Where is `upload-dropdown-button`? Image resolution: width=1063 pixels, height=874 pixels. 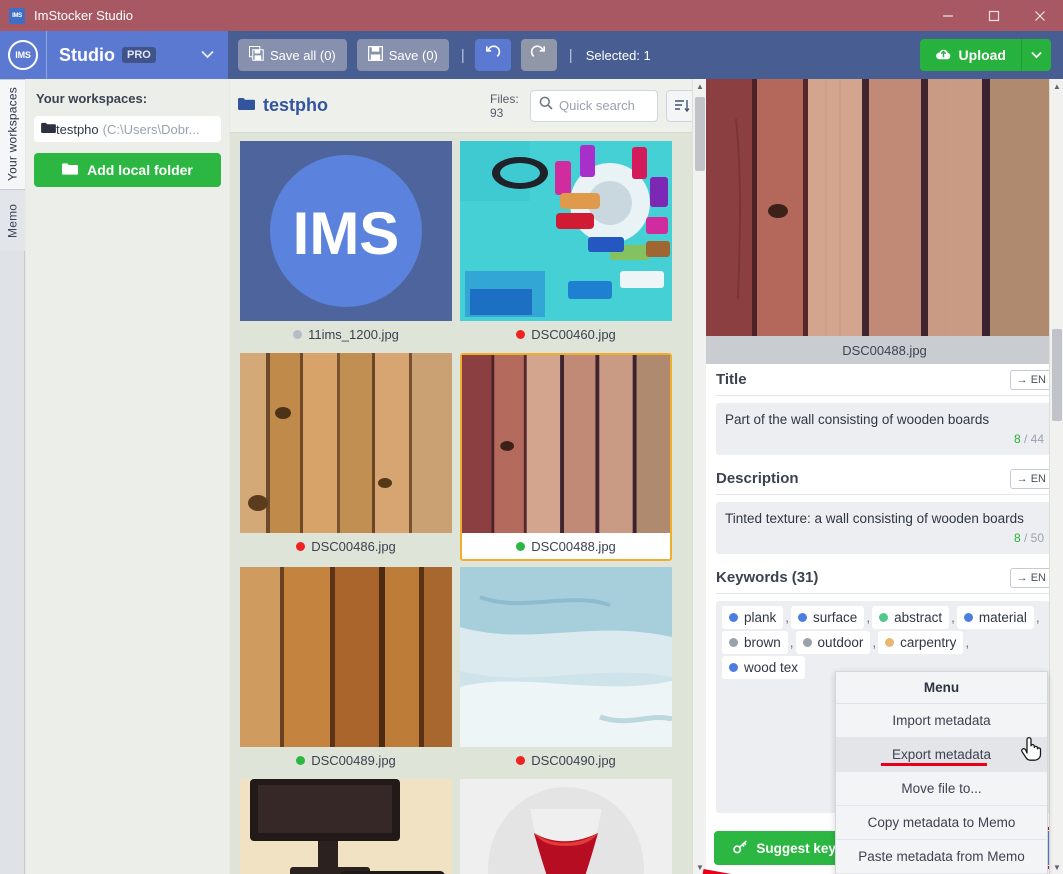
upload-dropdown-button is located at coordinates (1036, 55).